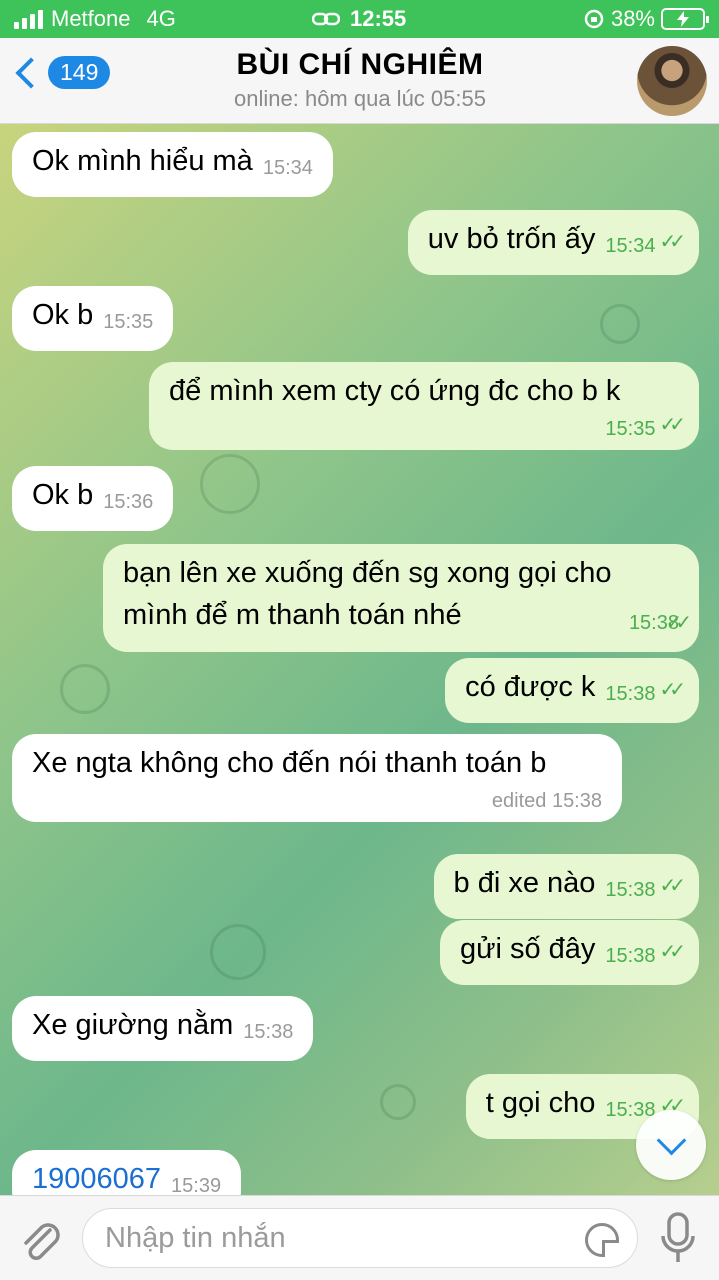  Describe the element at coordinates (28, 19) in the screenshot. I see `signal-icon` at that location.